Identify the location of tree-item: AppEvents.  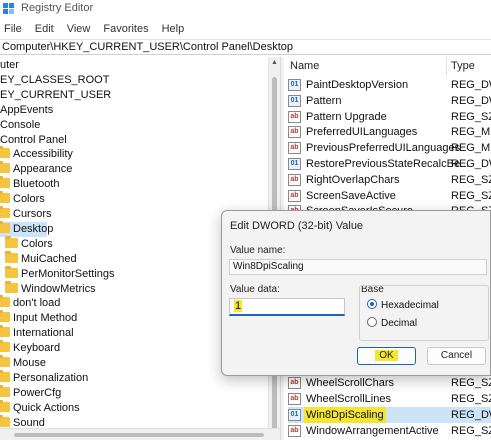
(26, 110).